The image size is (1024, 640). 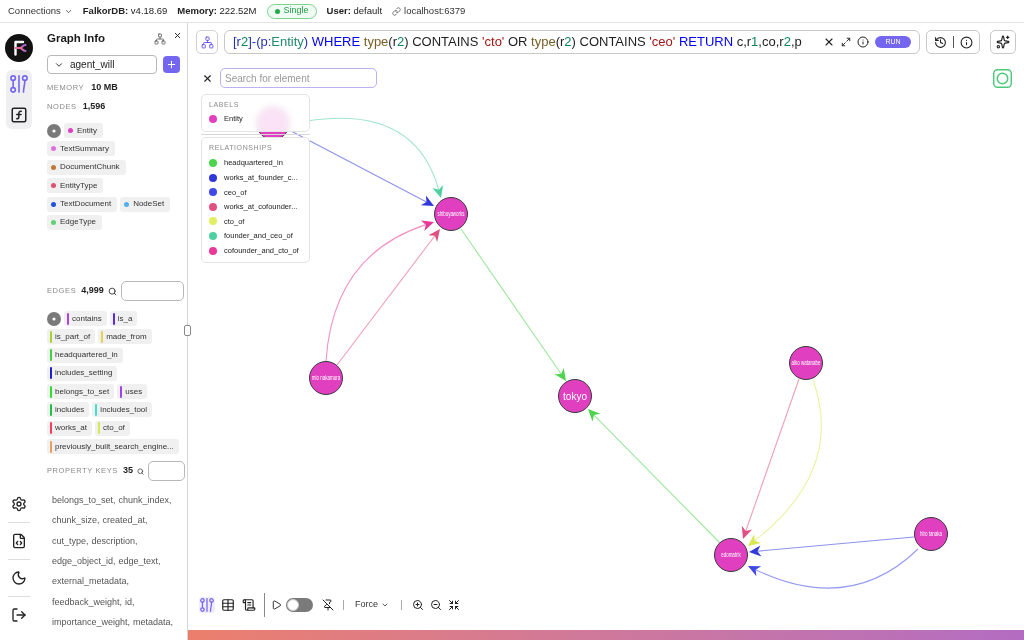 What do you see at coordinates (114, 540) in the screenshot?
I see `property-key: description,` at bounding box center [114, 540].